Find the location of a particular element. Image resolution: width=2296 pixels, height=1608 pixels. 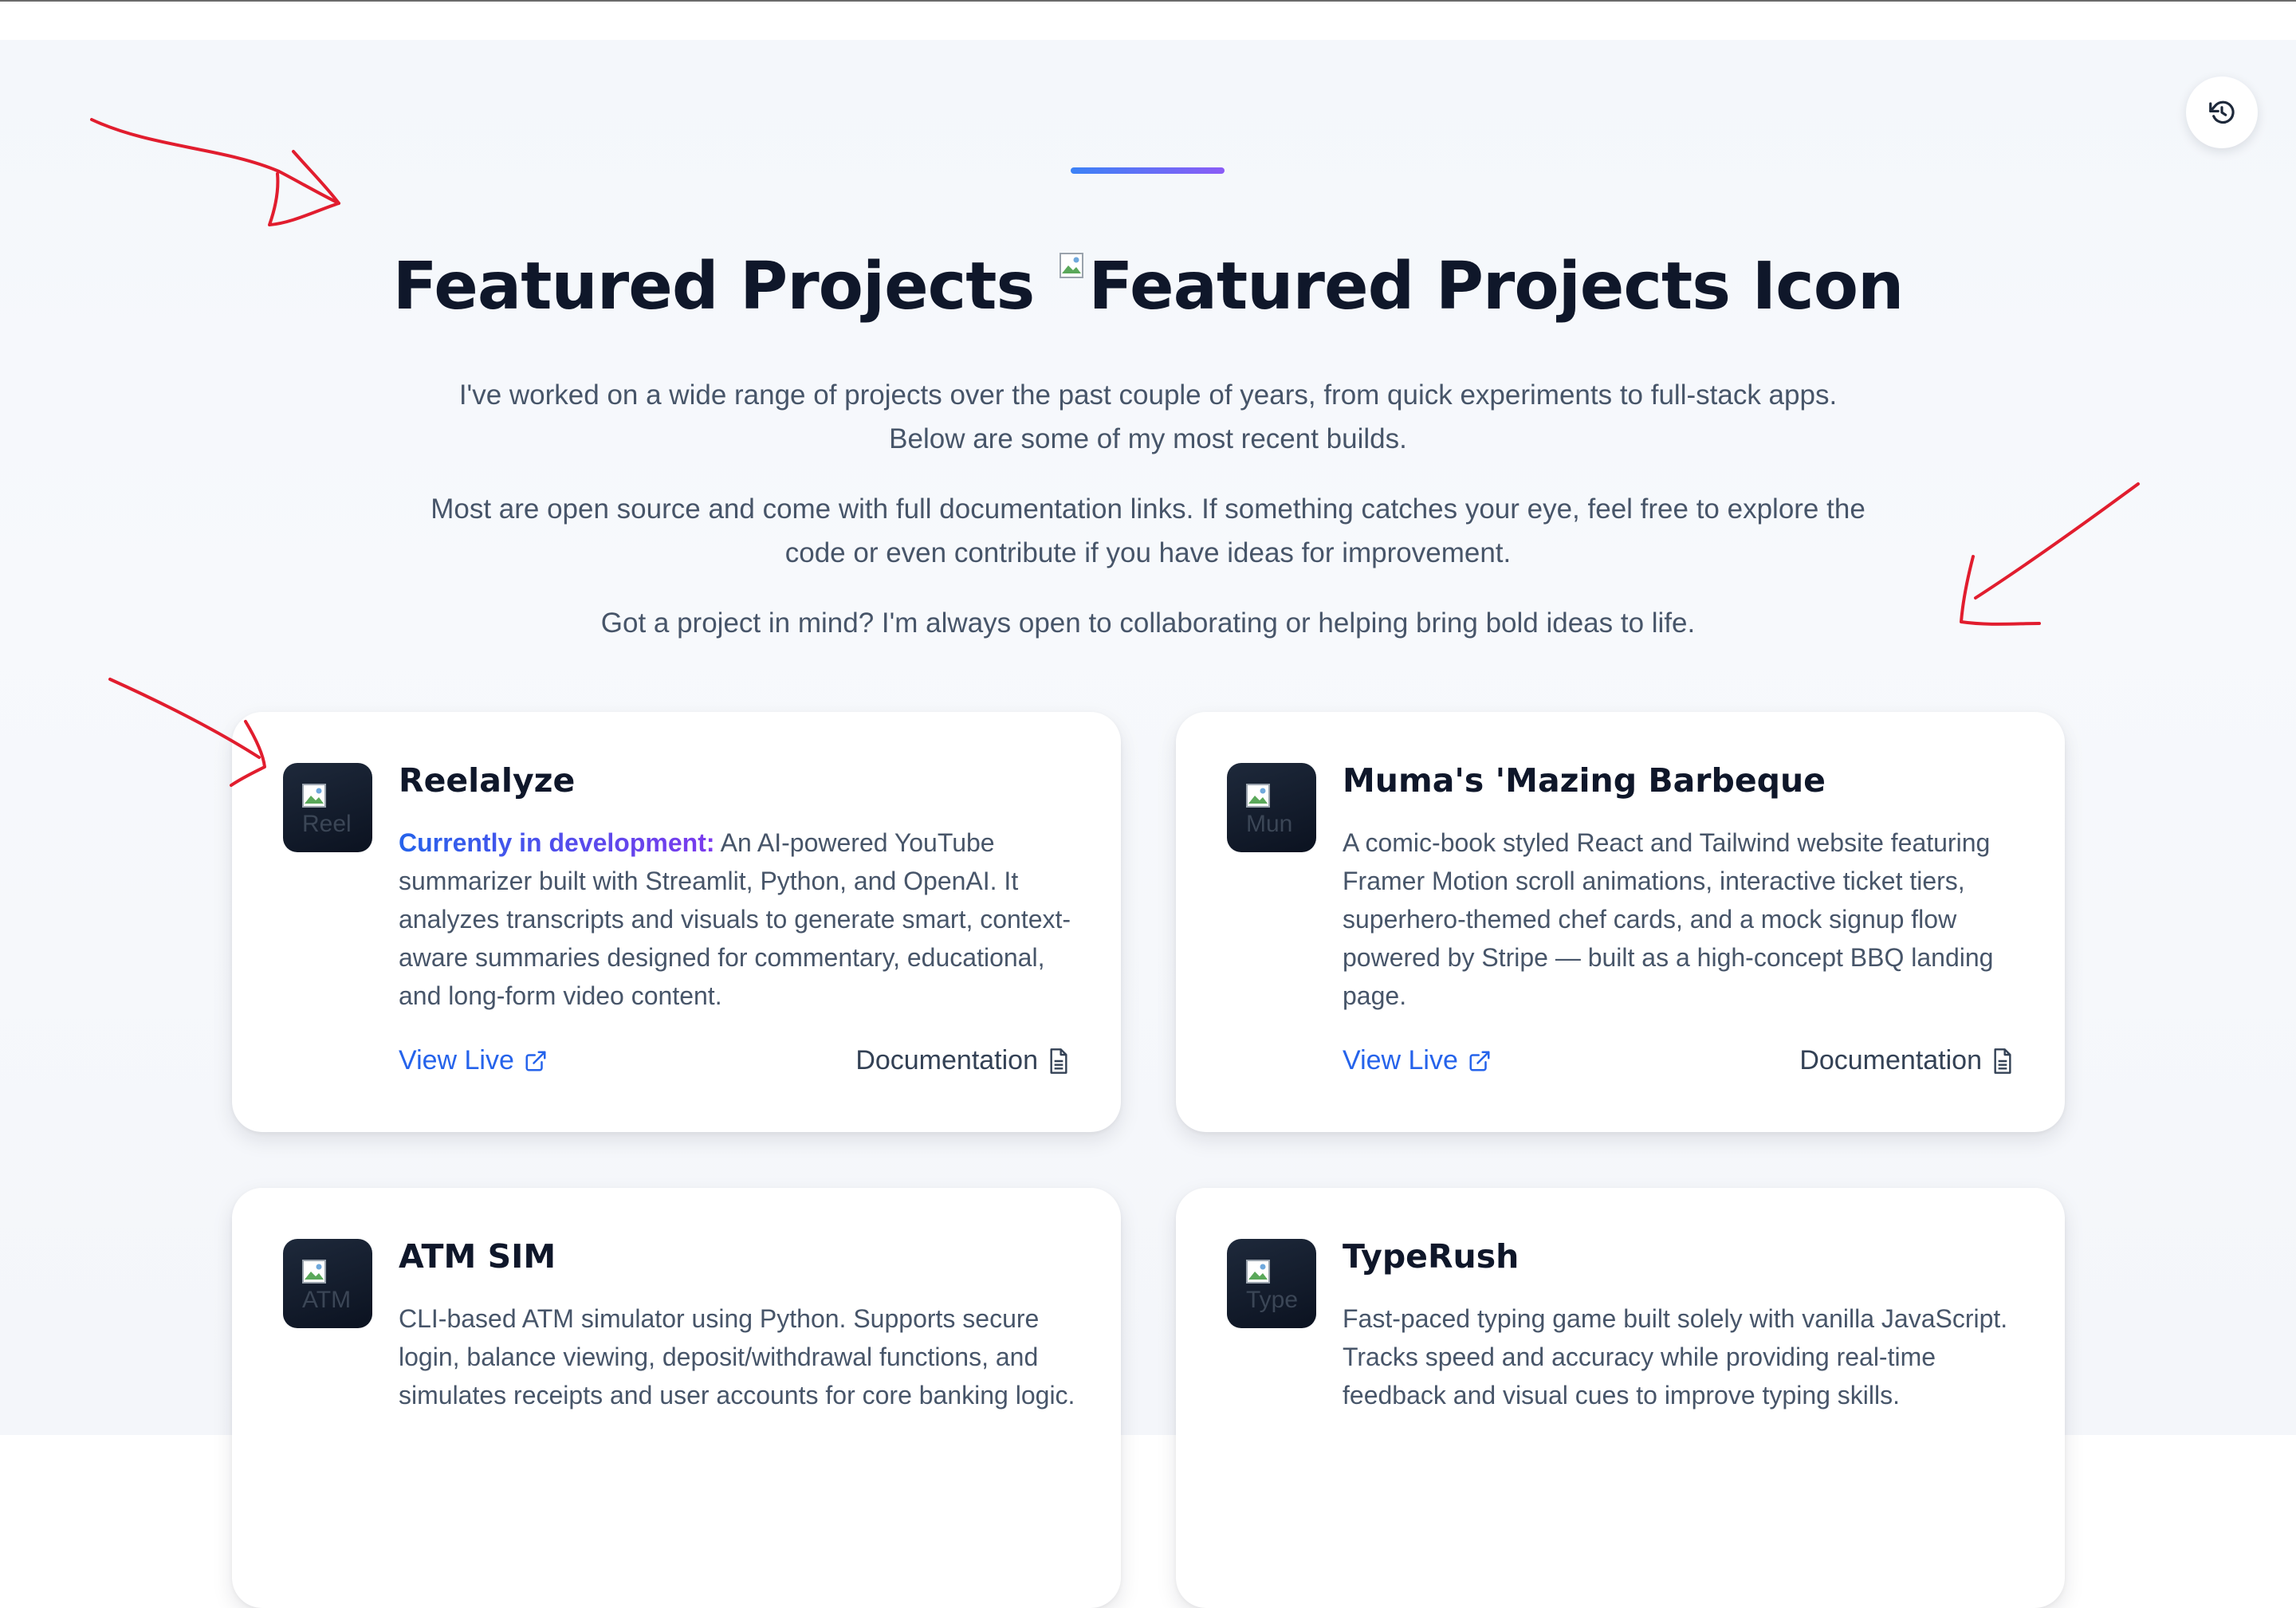

project-thumbnail: Mun is located at coordinates (1271, 808).